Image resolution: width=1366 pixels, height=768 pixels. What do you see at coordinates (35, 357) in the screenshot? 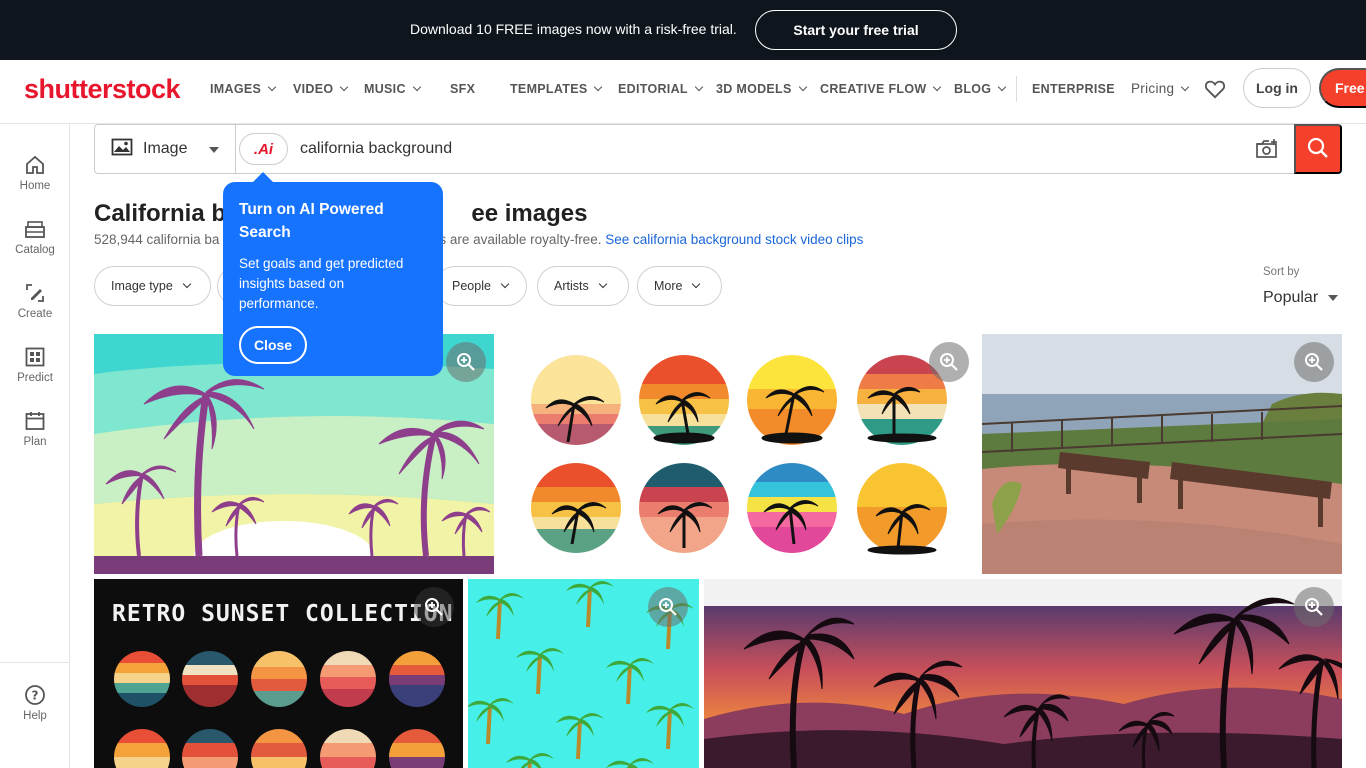
I see `predict-icon` at bounding box center [35, 357].